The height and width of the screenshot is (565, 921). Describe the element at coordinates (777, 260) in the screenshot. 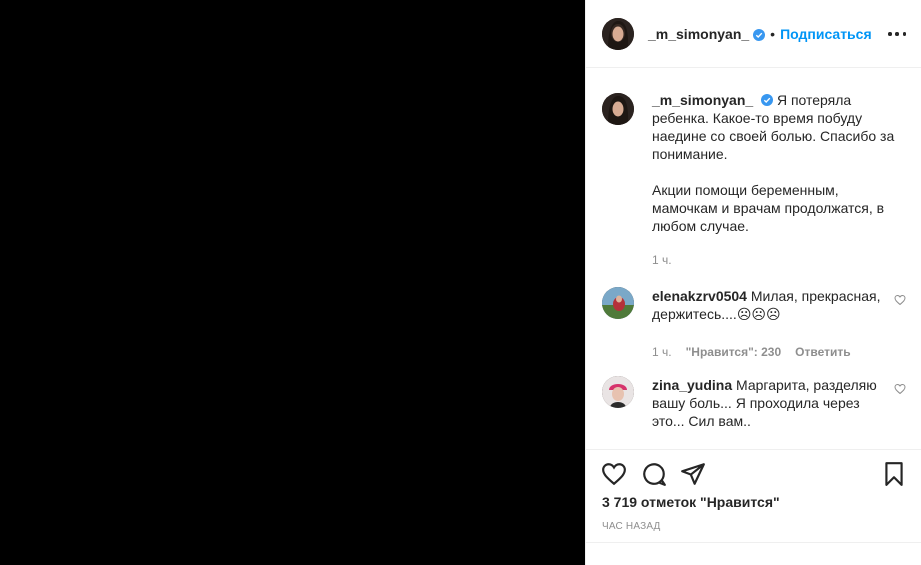

I see `caption-time: 1 ч.` at that location.